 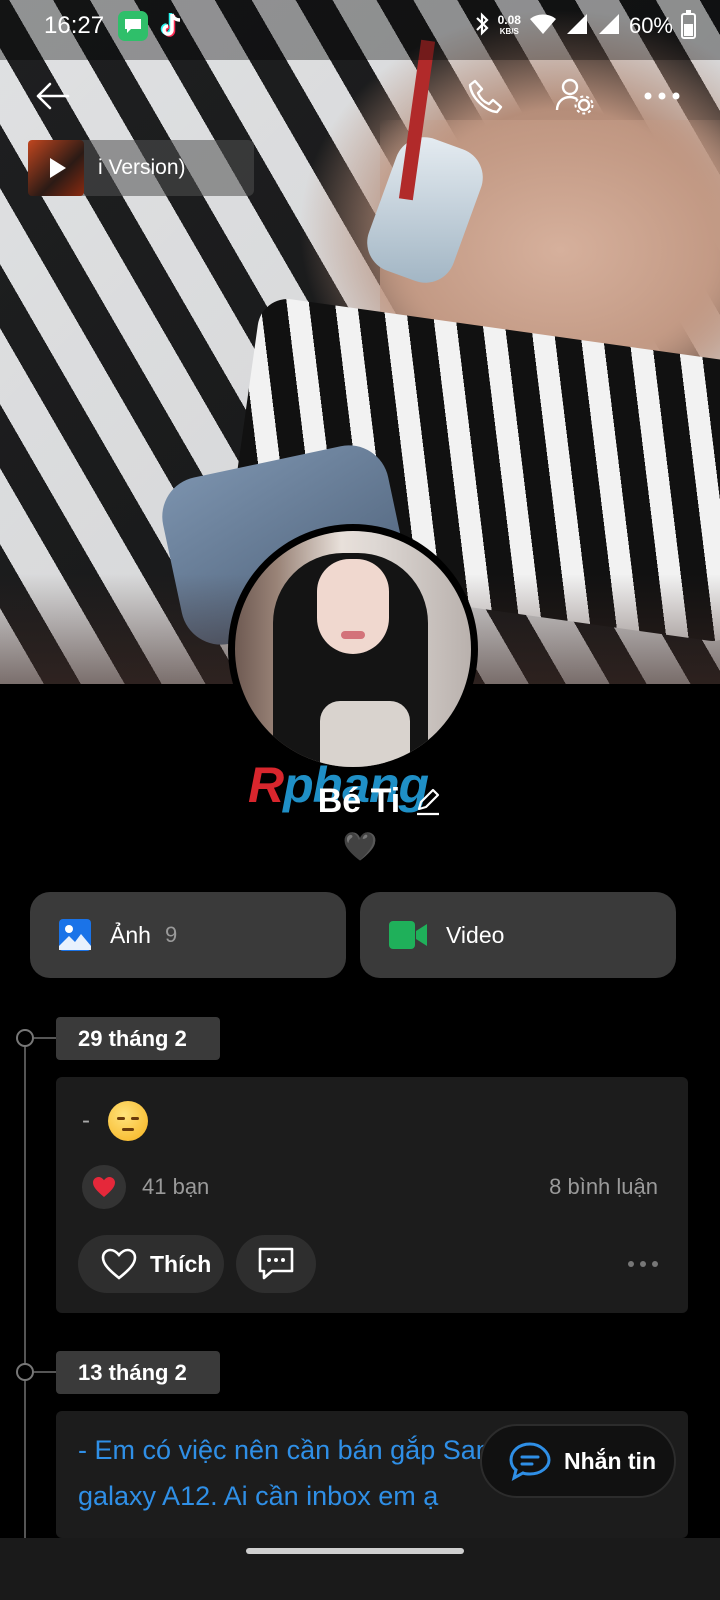 I want to click on post-date-chip: 13 tháng 2, so click(x=138, y=1372).